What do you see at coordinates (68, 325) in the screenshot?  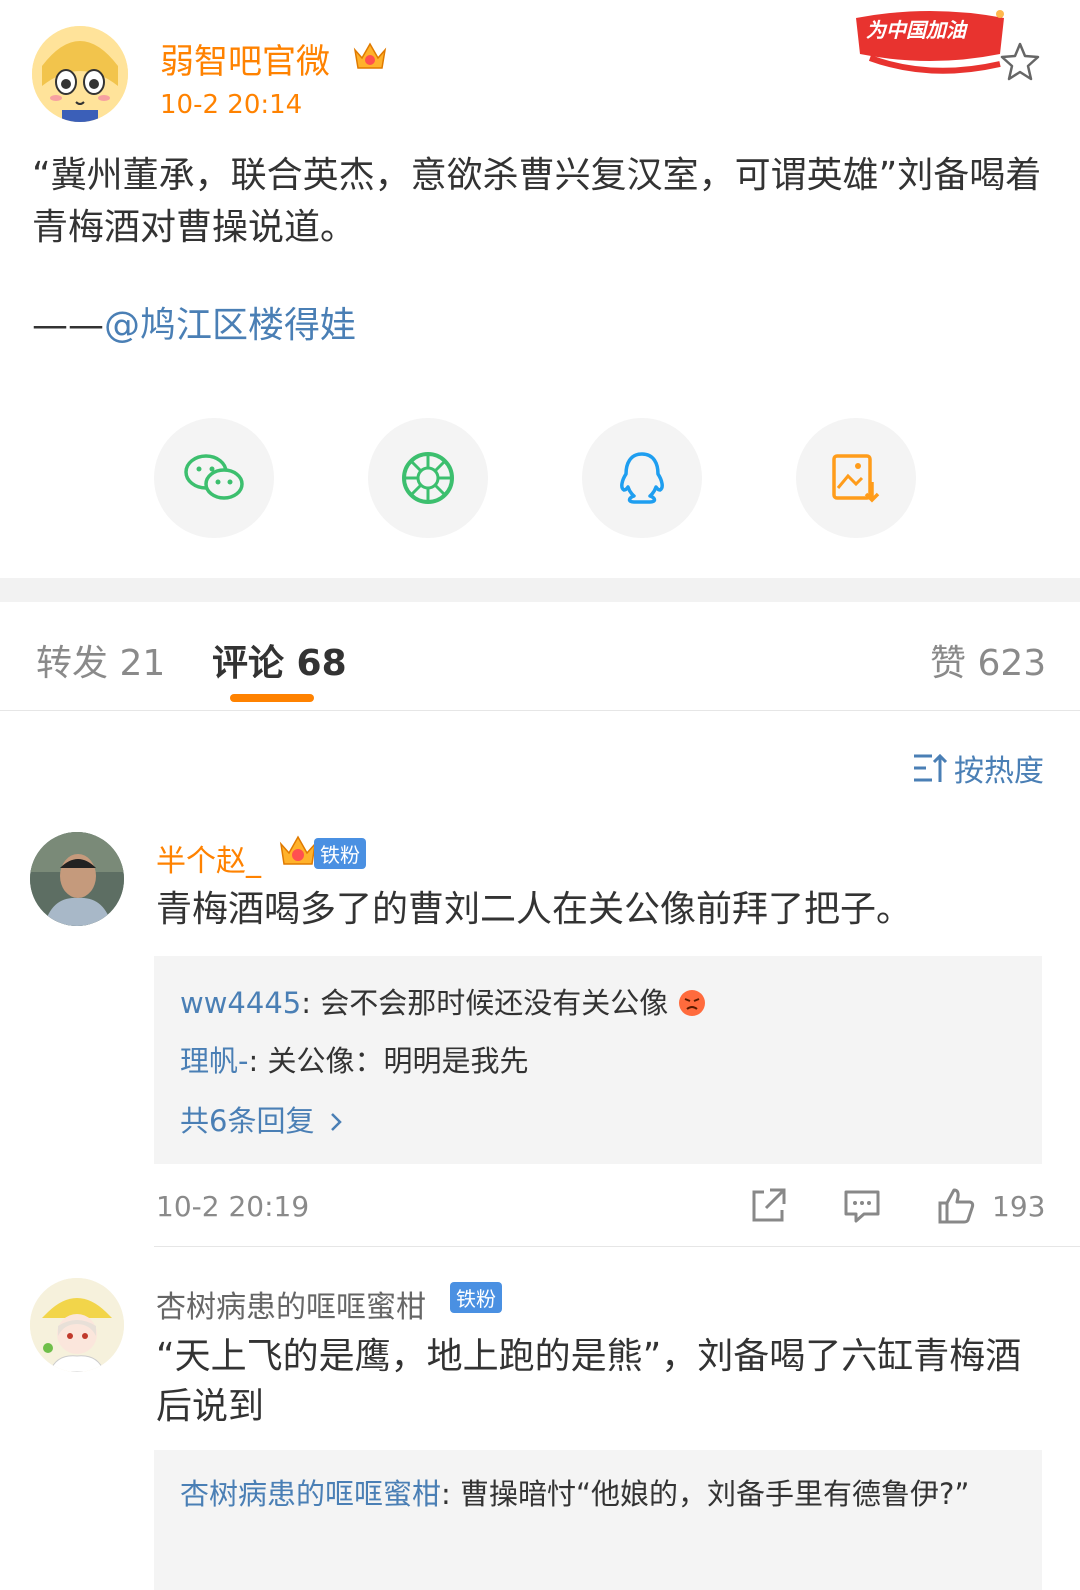 I see `signature-prefix: ——` at bounding box center [68, 325].